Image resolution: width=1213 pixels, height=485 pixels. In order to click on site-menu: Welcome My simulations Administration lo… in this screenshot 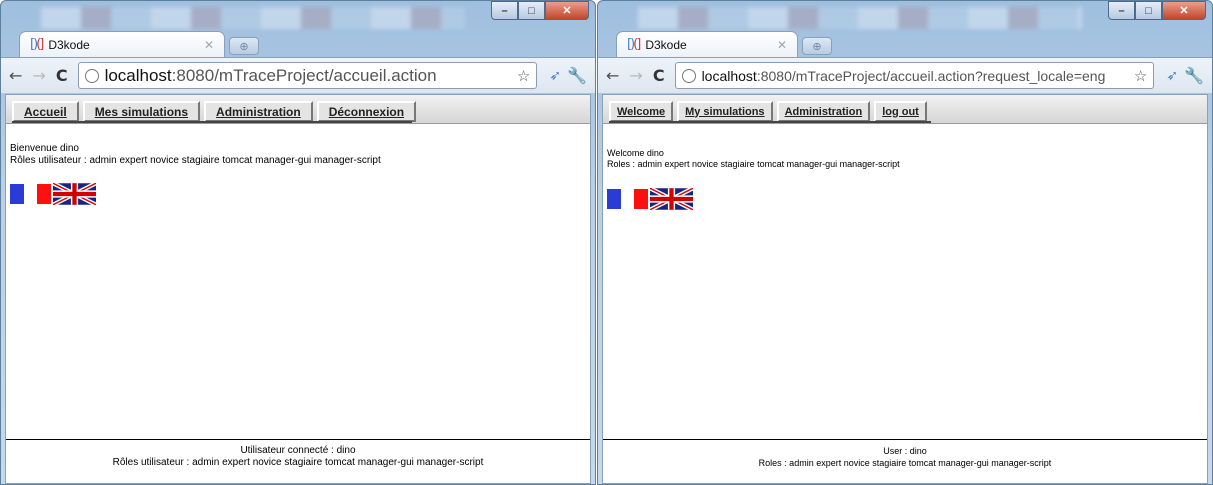, I will do `click(770, 111)`.